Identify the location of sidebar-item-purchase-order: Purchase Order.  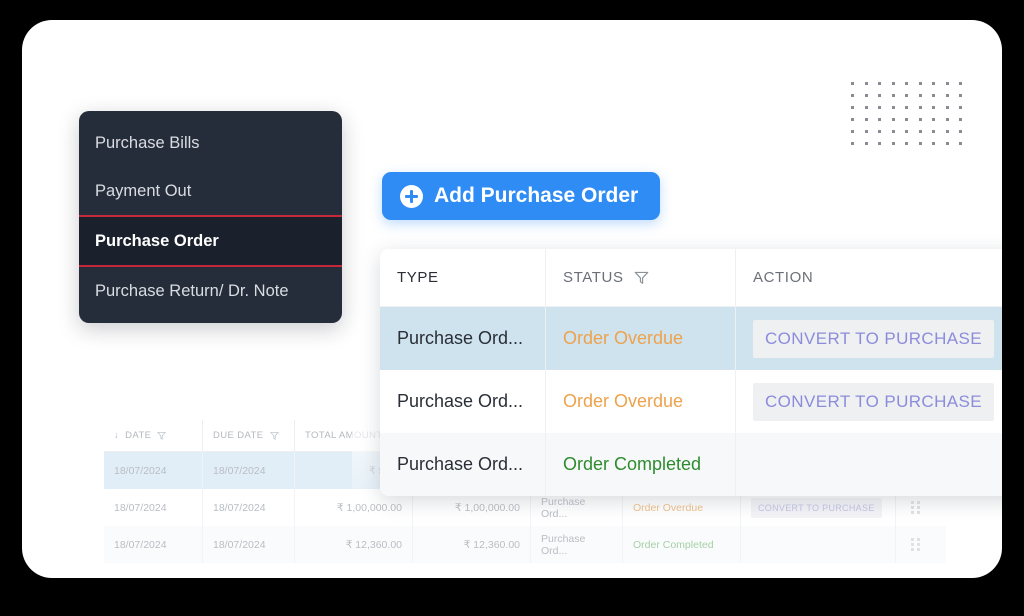
(210, 241).